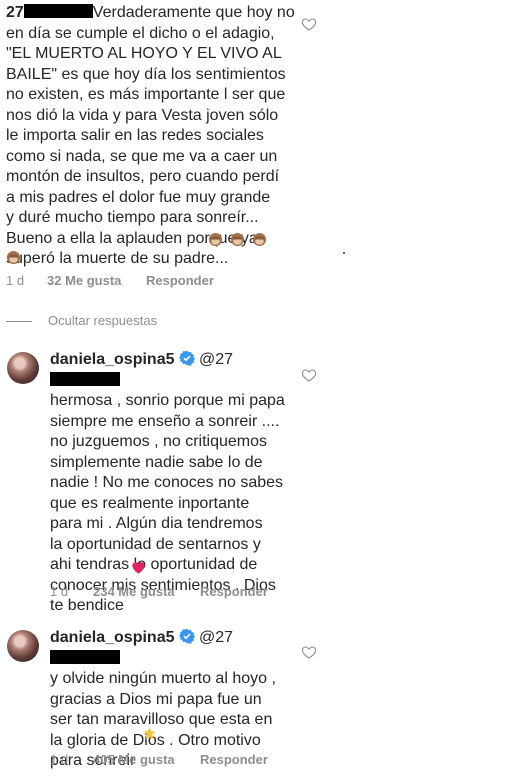  Describe the element at coordinates (157, 250) in the screenshot. I see `comment-1-emojis` at that location.